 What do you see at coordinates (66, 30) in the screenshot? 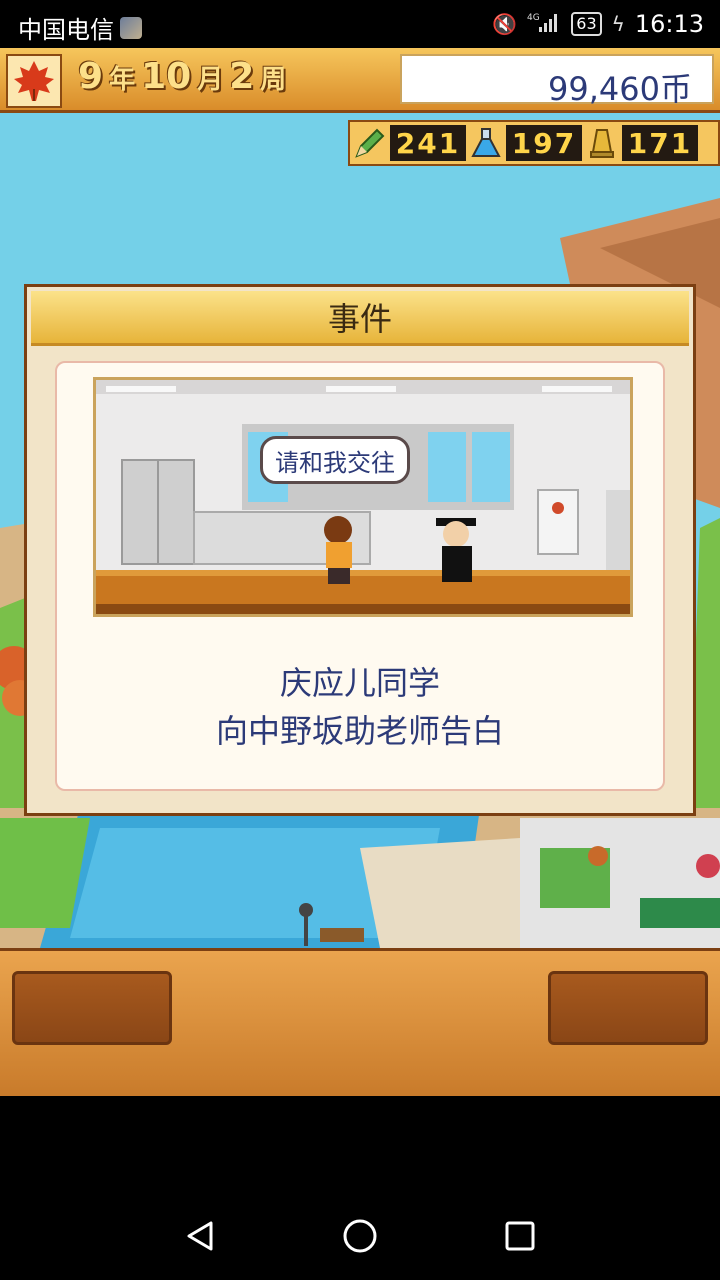
I see `carrier-label: 中国电信` at bounding box center [66, 30].